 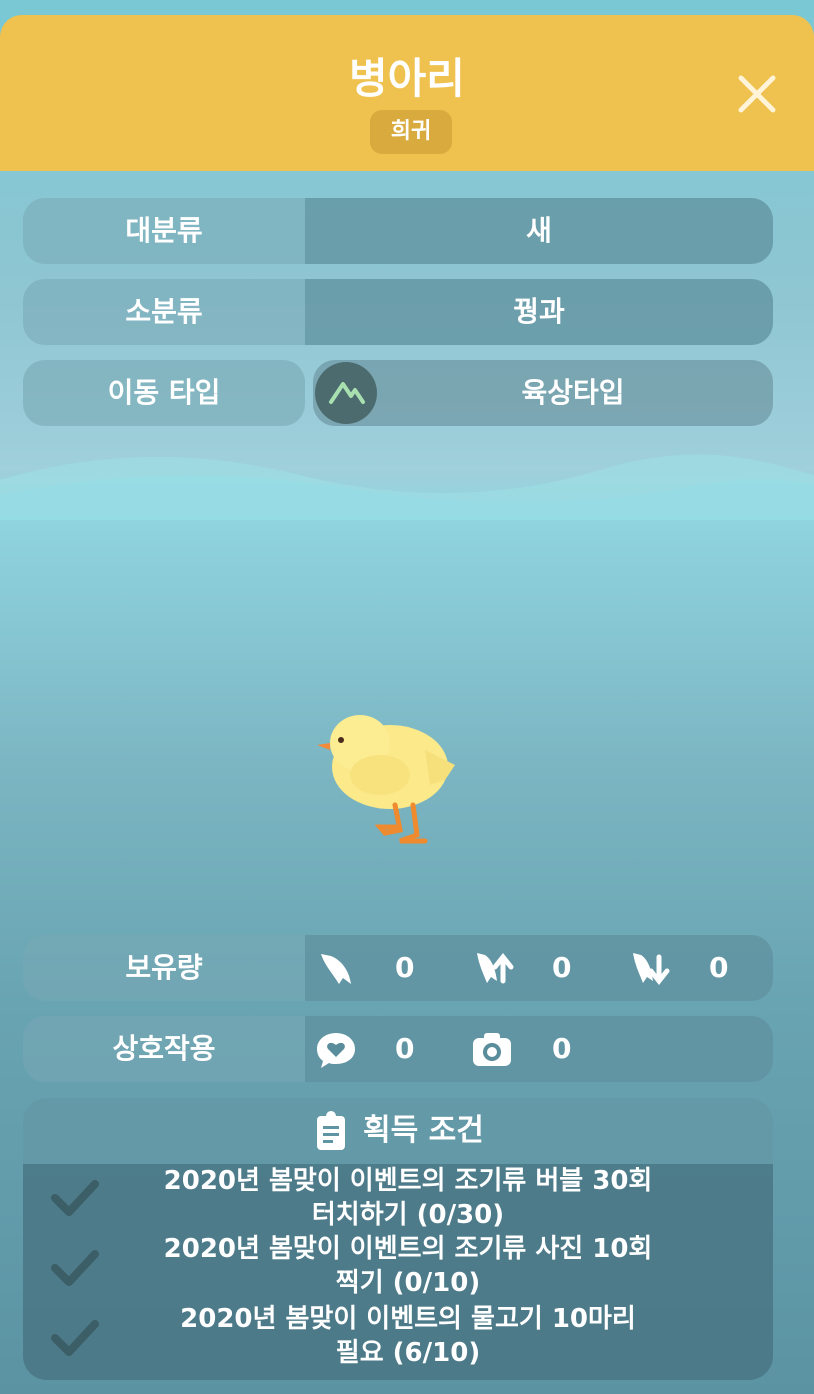 What do you see at coordinates (411, 132) in the screenshot?
I see `rarity-badge: 희귀` at bounding box center [411, 132].